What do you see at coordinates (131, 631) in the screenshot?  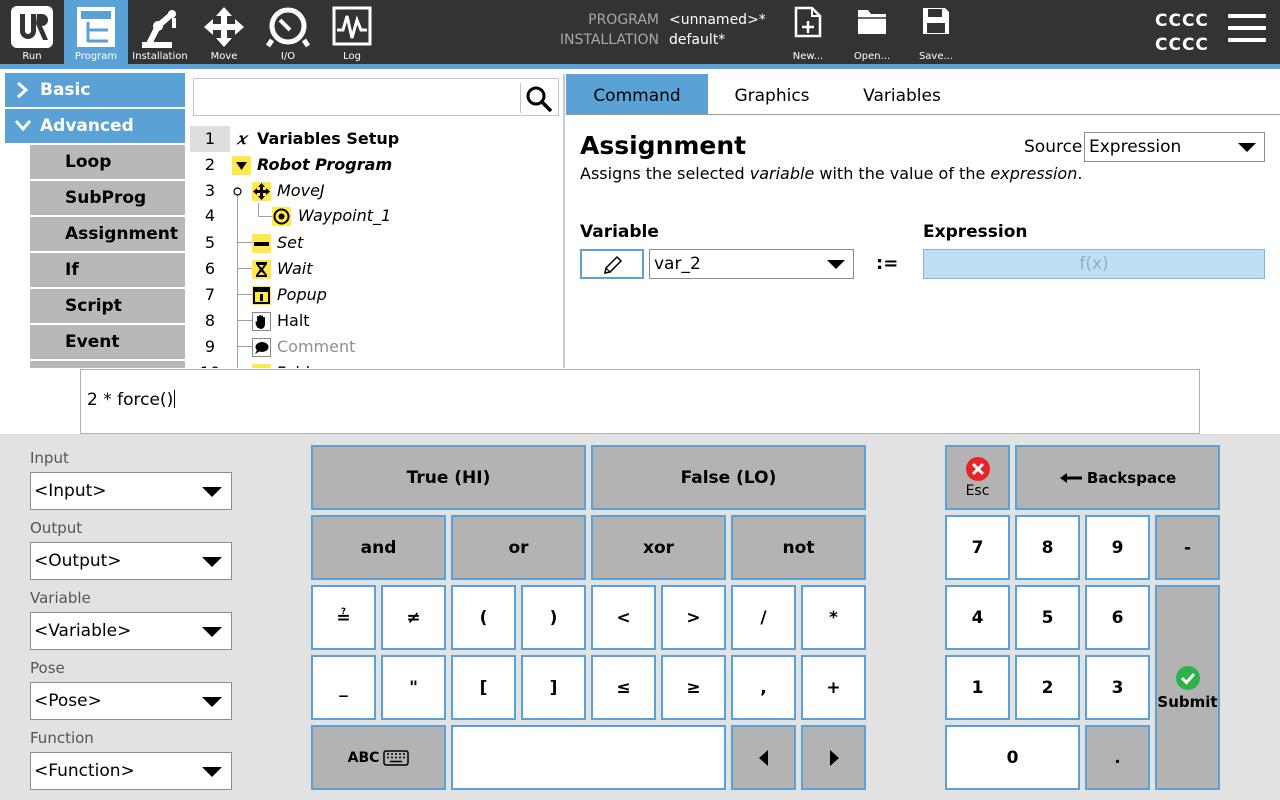 I see `variable-insert-dropdown: <Variable>` at bounding box center [131, 631].